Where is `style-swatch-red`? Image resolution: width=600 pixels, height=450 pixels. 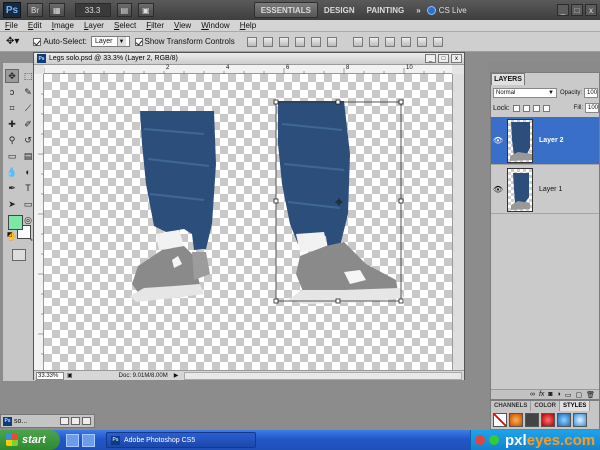
style-swatch-red is located at coordinates (548, 420).